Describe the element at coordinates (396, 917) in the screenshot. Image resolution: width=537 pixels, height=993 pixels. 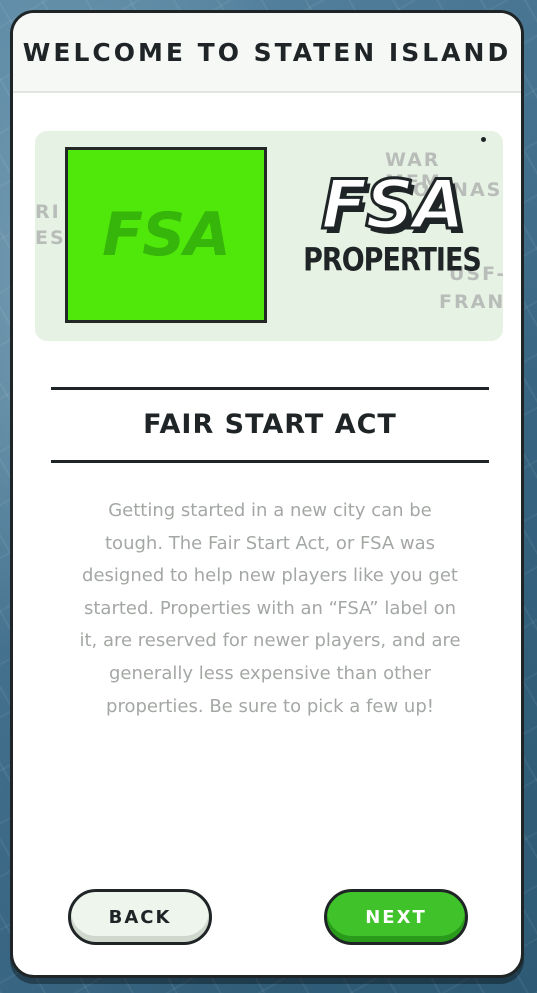
I see `next-button: NEXT` at that location.